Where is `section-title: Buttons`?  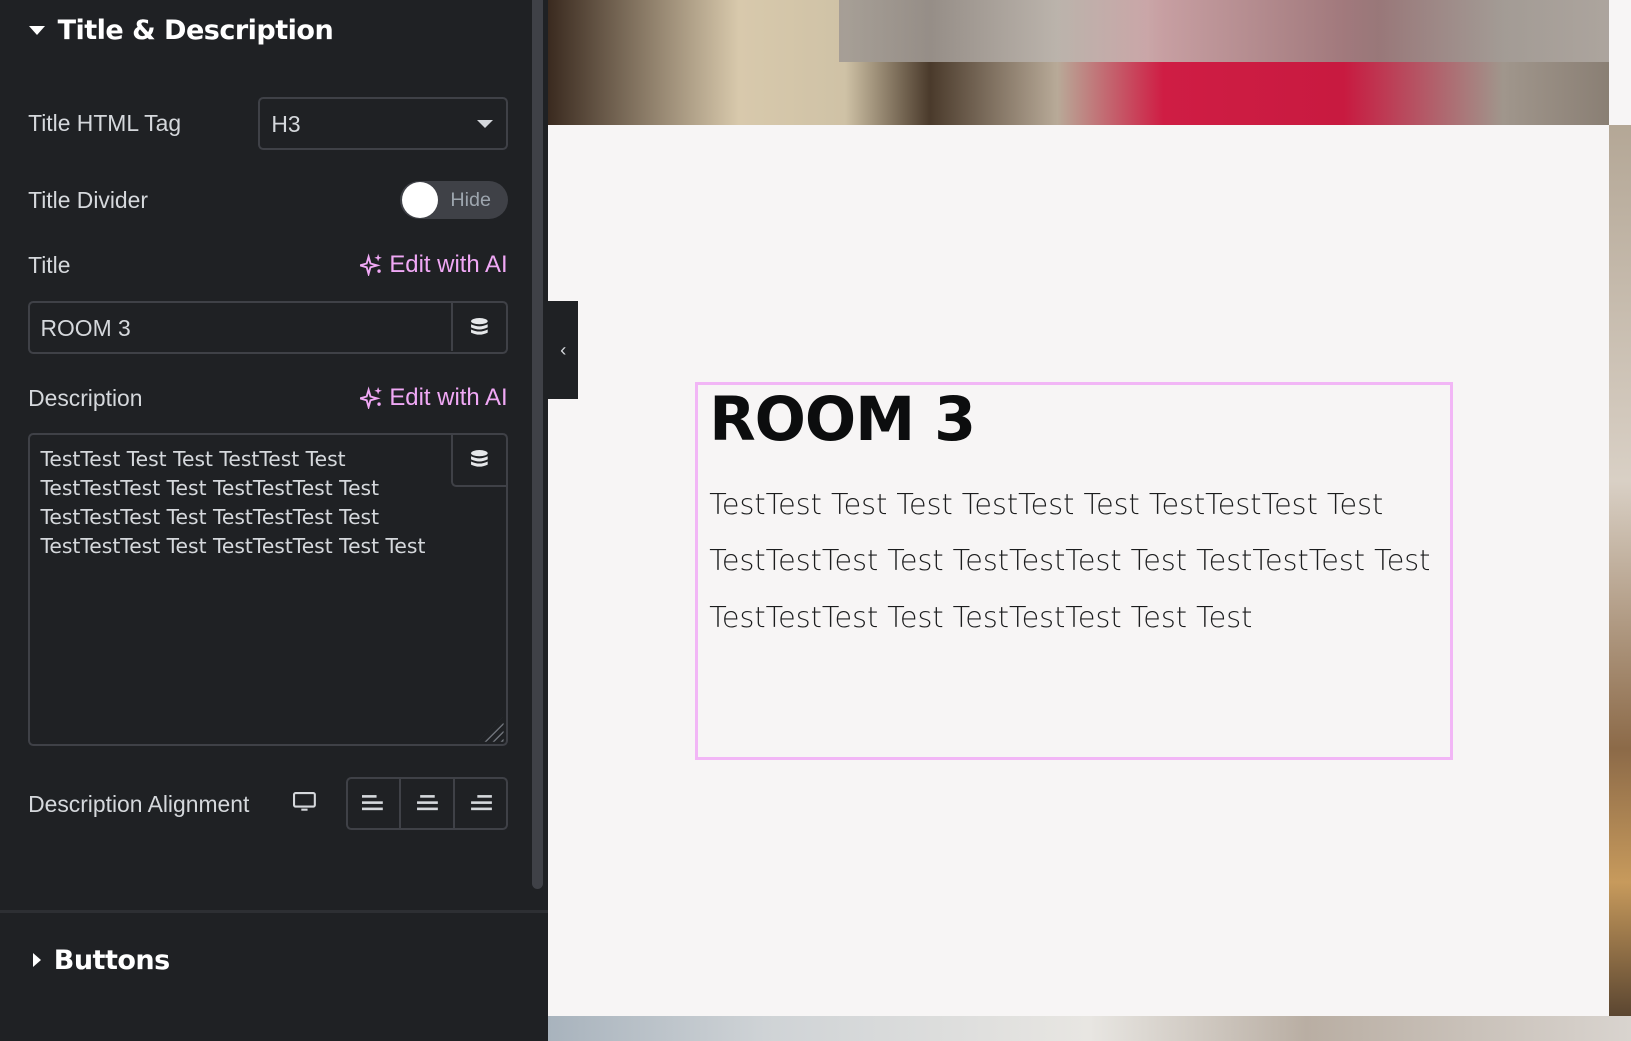
section-title: Buttons is located at coordinates (111, 960).